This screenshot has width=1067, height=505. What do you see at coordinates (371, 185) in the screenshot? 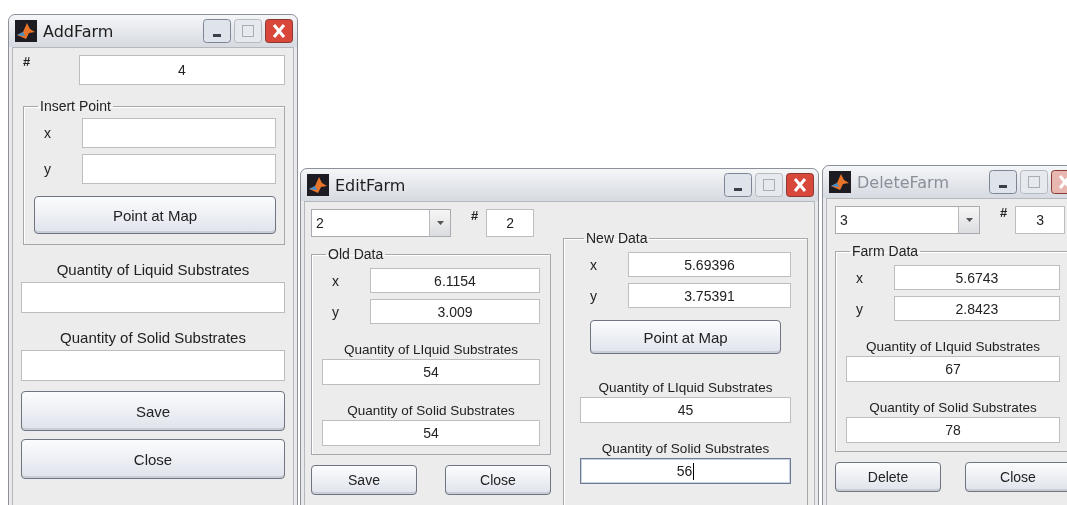
I see `window-title: EditFarm` at bounding box center [371, 185].